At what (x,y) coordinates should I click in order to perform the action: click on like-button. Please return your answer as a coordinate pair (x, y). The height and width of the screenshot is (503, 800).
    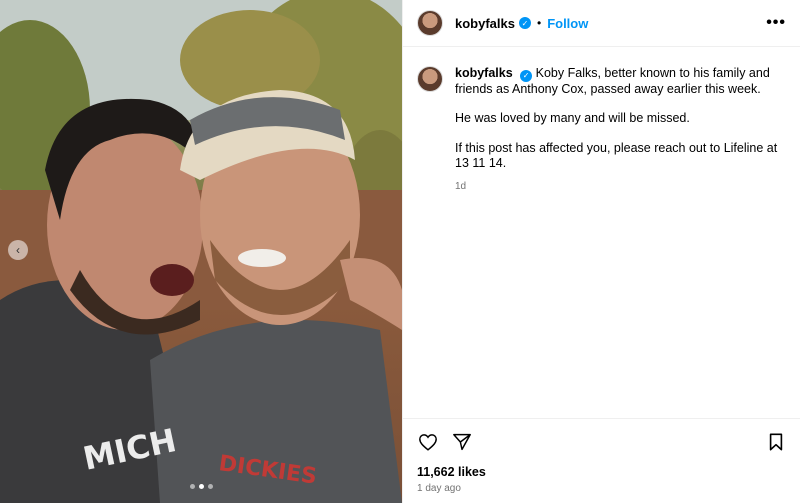
    Looking at the image, I should click on (428, 442).